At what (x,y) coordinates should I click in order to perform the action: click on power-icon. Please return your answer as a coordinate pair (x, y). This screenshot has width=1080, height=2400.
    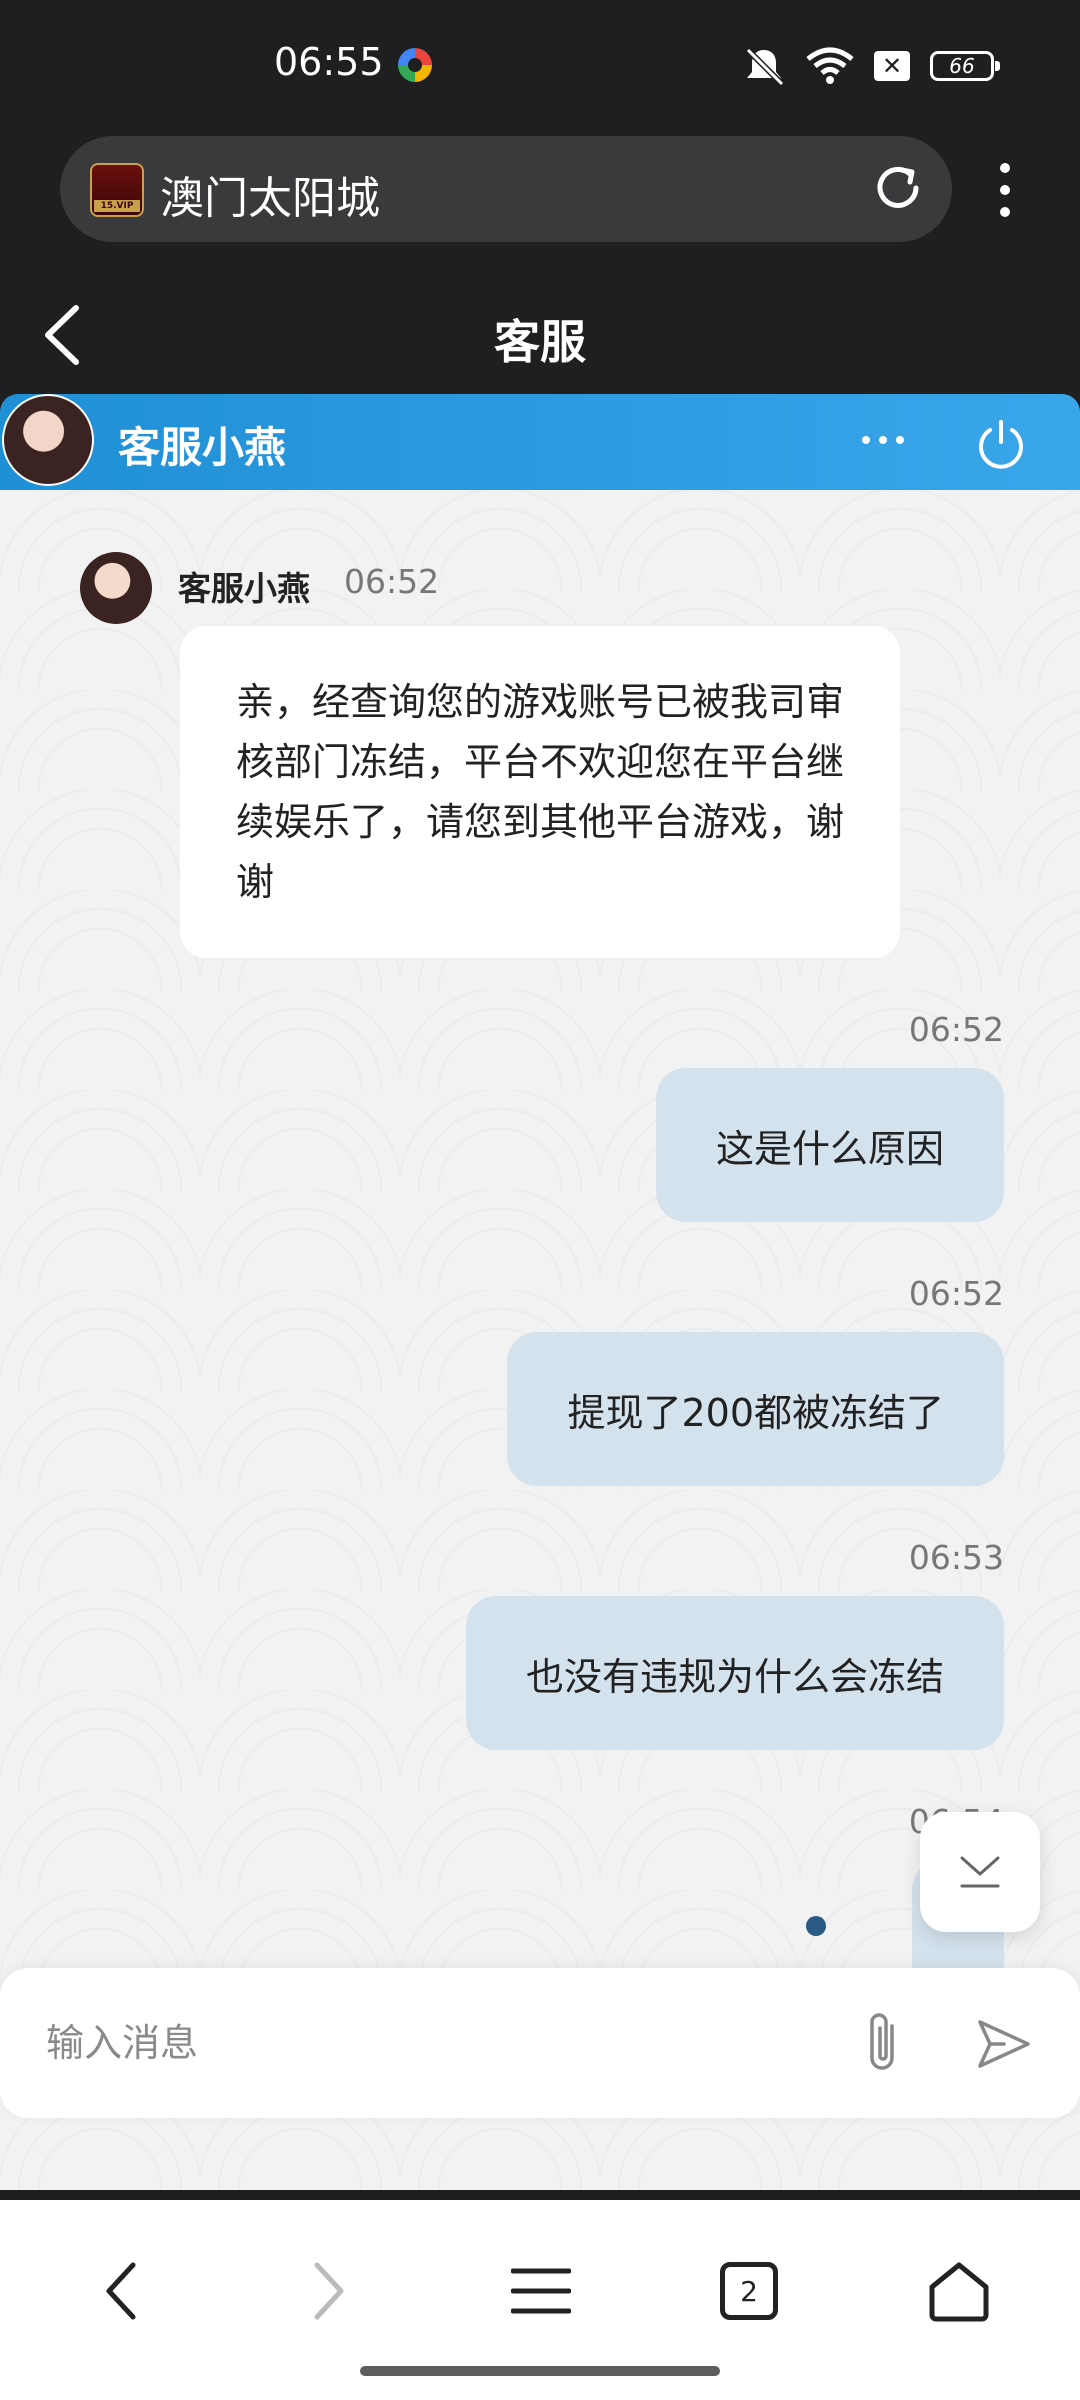
    Looking at the image, I should click on (1001, 443).